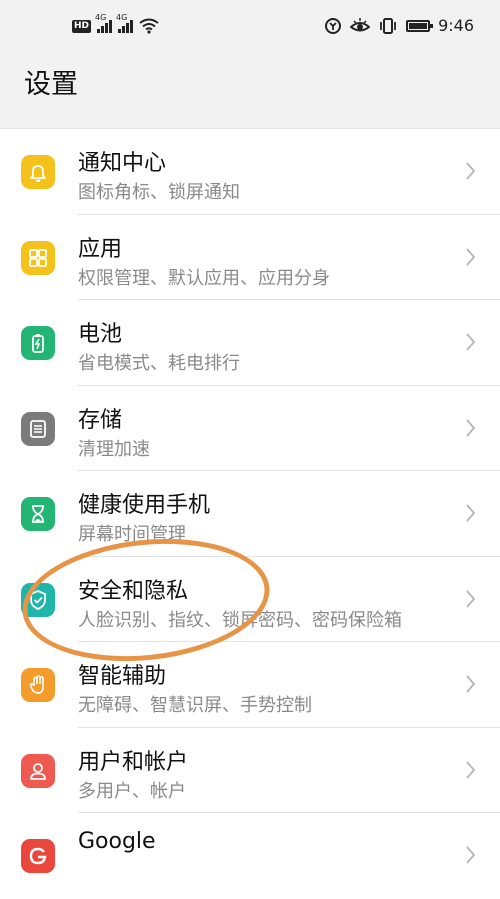  Describe the element at coordinates (333, 25) in the screenshot. I see `app-notification-icon` at that location.